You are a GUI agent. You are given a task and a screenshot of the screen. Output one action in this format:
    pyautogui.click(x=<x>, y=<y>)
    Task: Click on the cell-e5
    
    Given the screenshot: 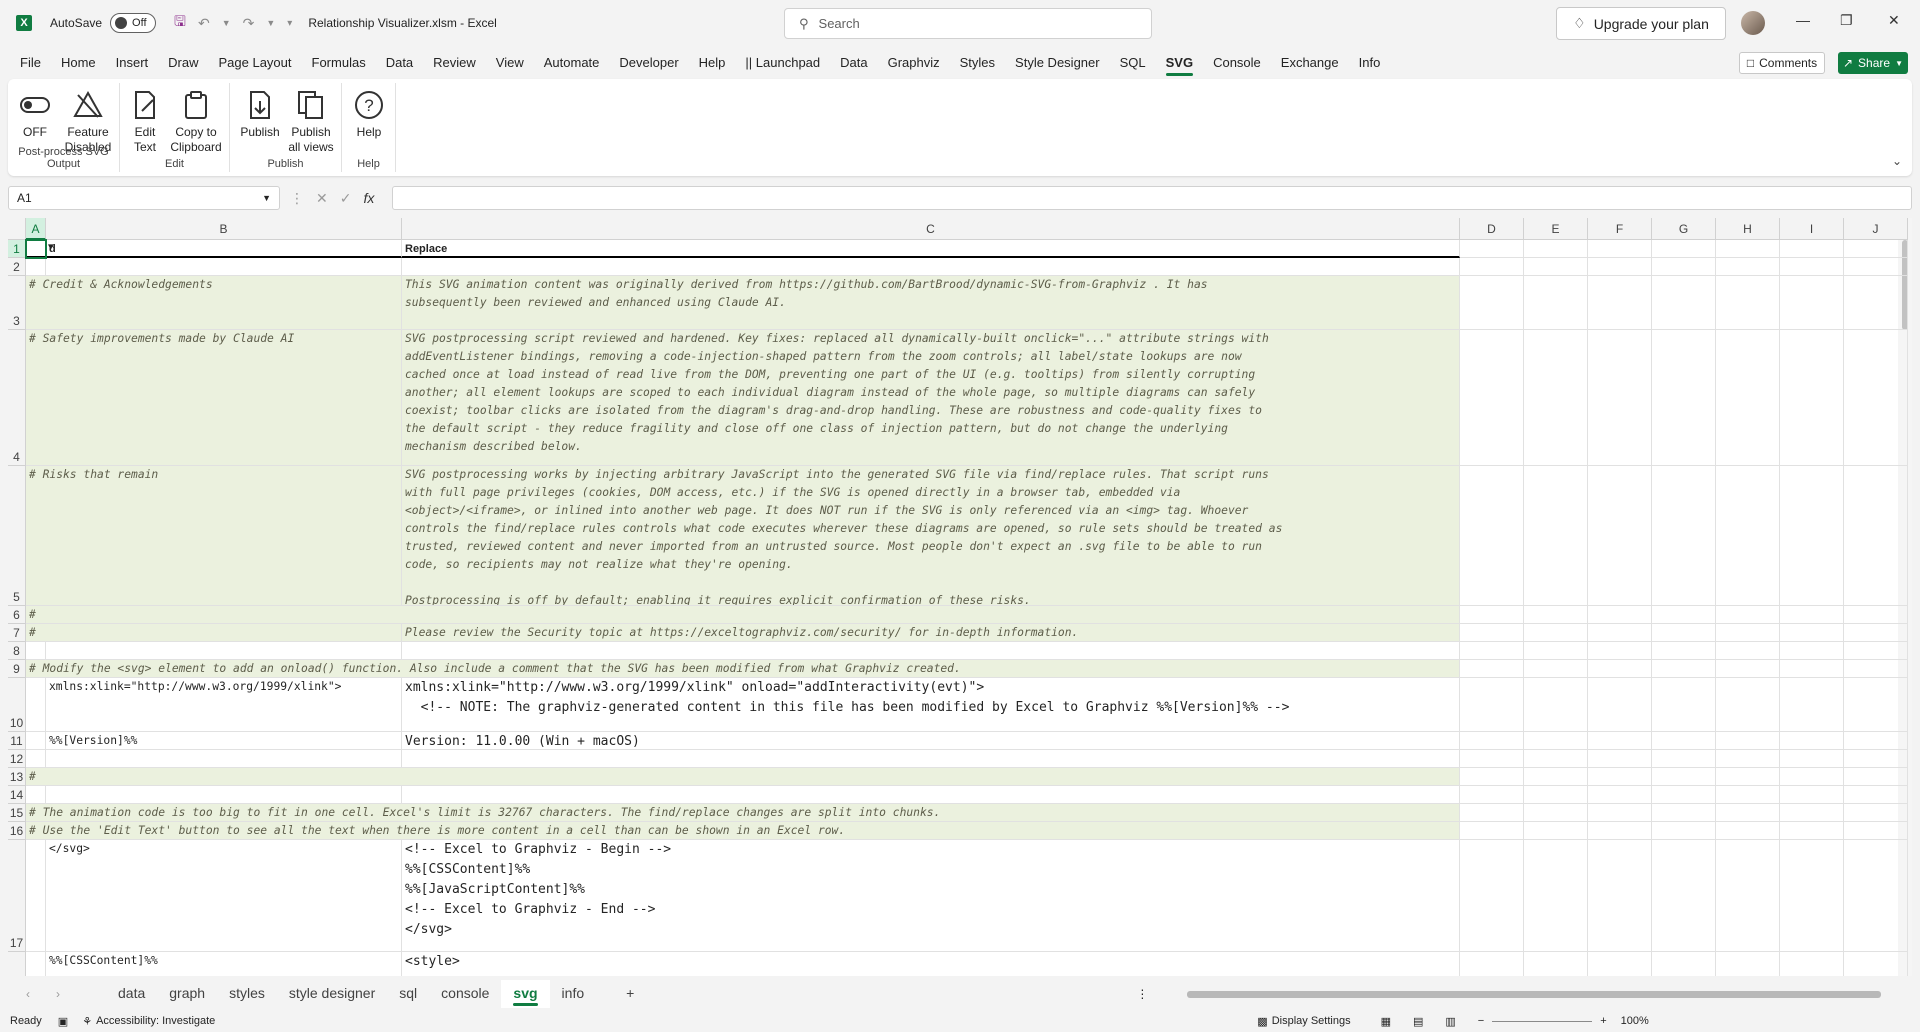 What is the action you would take?
    pyautogui.click(x=1556, y=536)
    